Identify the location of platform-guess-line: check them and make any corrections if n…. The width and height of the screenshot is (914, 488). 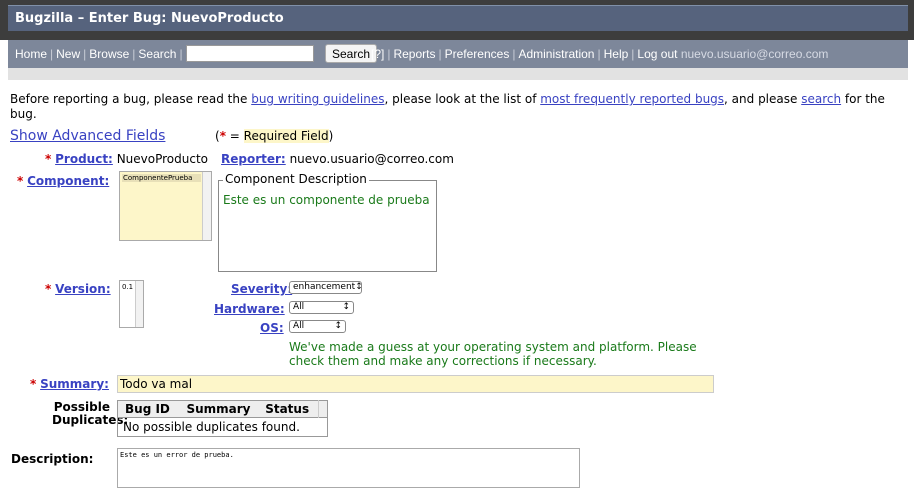
(443, 361).